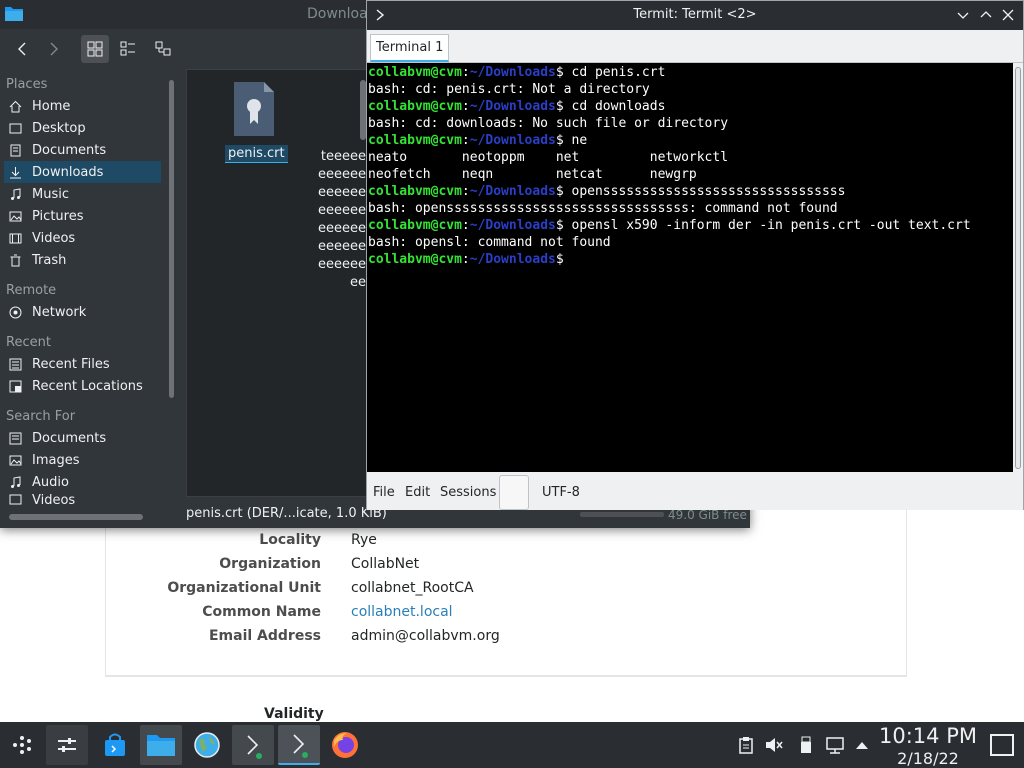 The image size is (1024, 768). What do you see at coordinates (410, 48) in the screenshot?
I see `tab-terminal-1: Terminal 1` at bounding box center [410, 48].